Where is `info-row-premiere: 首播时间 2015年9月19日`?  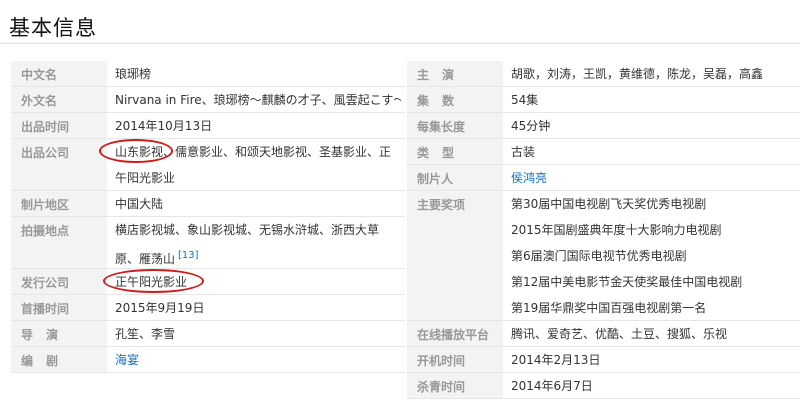
info-row-premiere: 首播时间 2015年9月19日 is located at coordinates (208, 308).